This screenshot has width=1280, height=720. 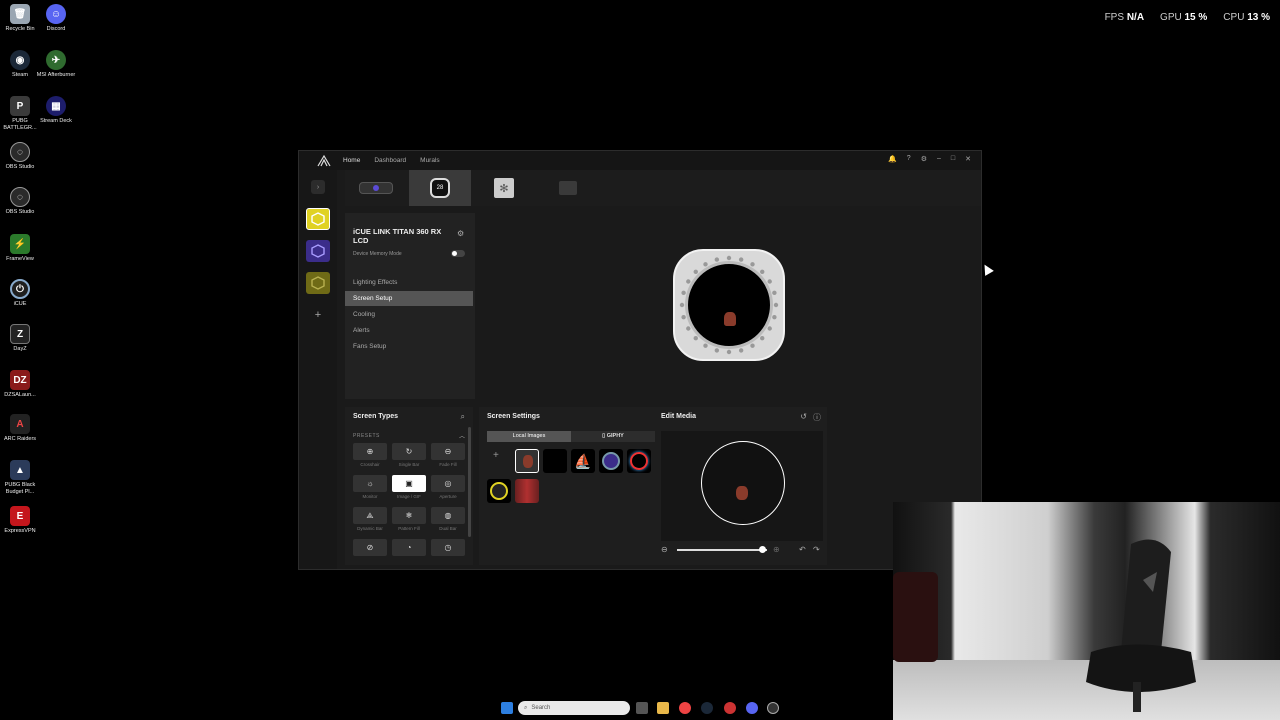 I want to click on menu-cooling: Cooling, so click(x=409, y=314).